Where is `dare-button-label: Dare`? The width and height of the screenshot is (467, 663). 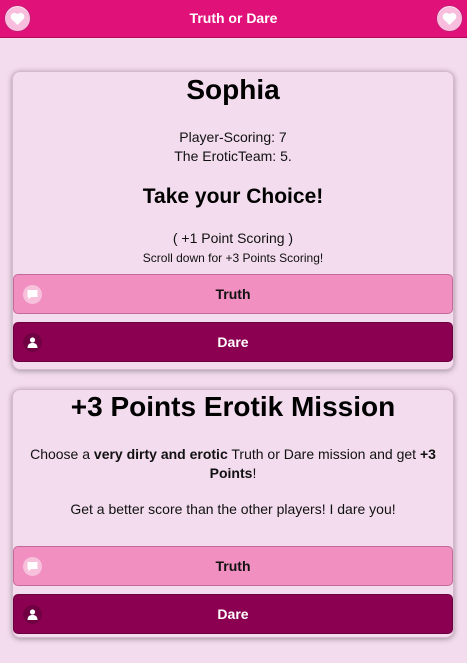
dare-button-label: Dare is located at coordinates (233, 342).